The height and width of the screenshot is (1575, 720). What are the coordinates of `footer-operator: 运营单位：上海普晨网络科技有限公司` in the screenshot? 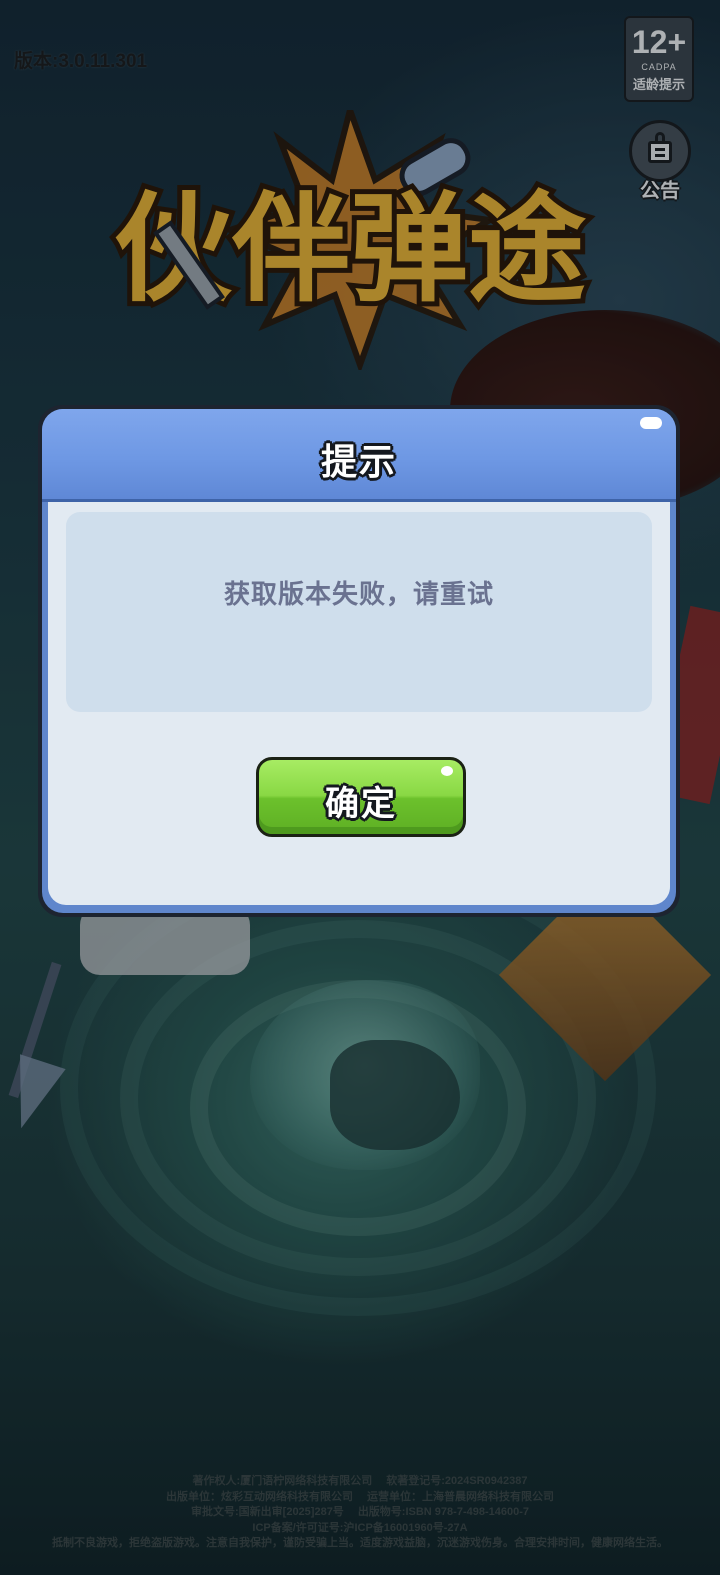 It's located at (460, 1496).